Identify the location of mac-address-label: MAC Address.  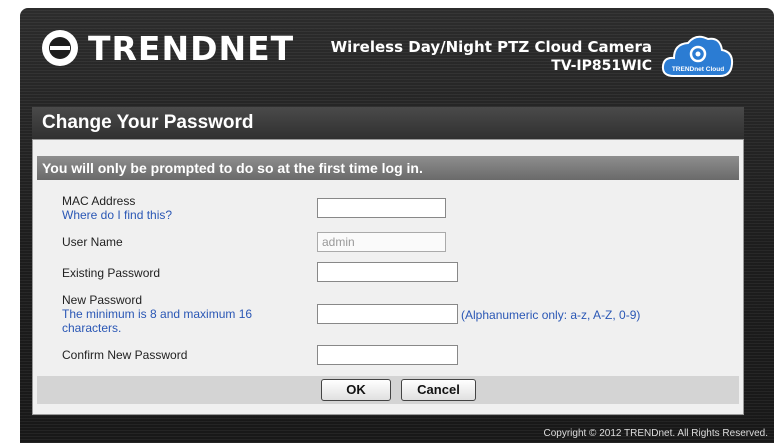
(99, 201).